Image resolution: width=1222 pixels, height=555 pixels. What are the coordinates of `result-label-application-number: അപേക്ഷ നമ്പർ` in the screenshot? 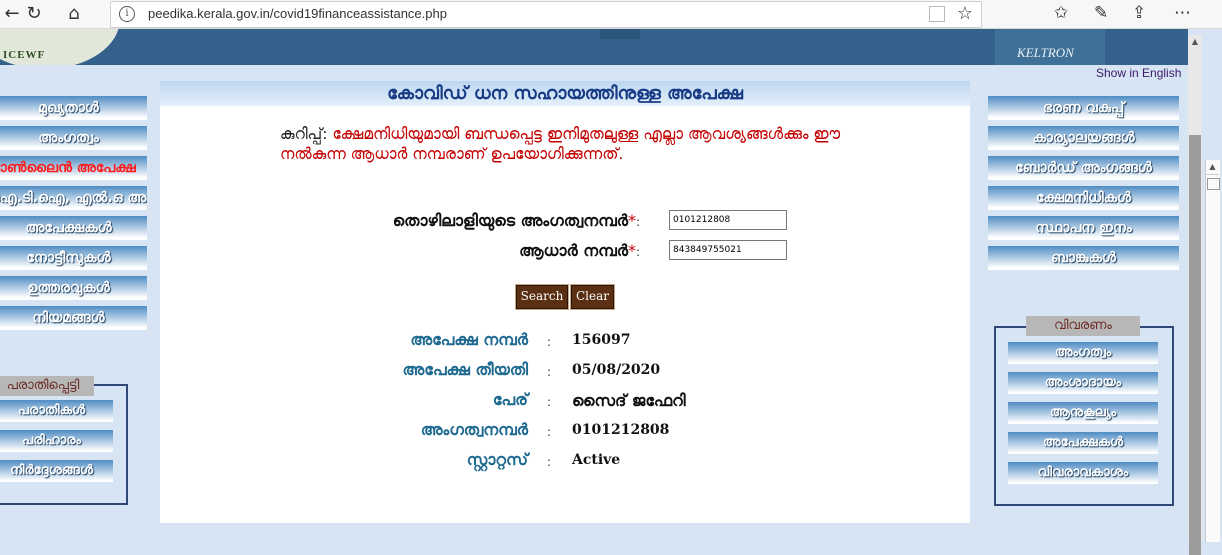 It's located at (469, 339).